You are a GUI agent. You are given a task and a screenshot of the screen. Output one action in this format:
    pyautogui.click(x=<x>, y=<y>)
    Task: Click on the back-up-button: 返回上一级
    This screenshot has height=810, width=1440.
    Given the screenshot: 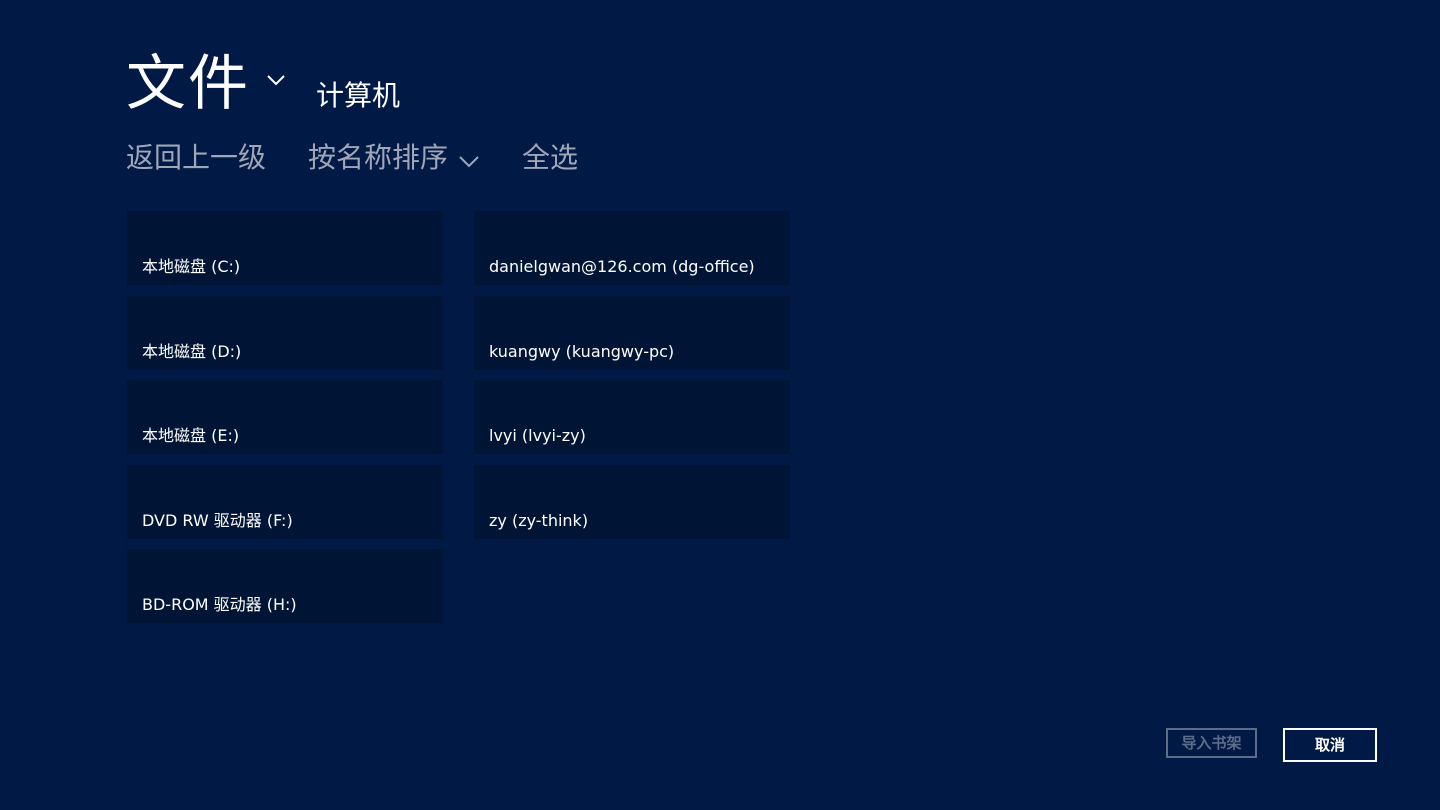 What is the action you would take?
    pyautogui.click(x=196, y=158)
    